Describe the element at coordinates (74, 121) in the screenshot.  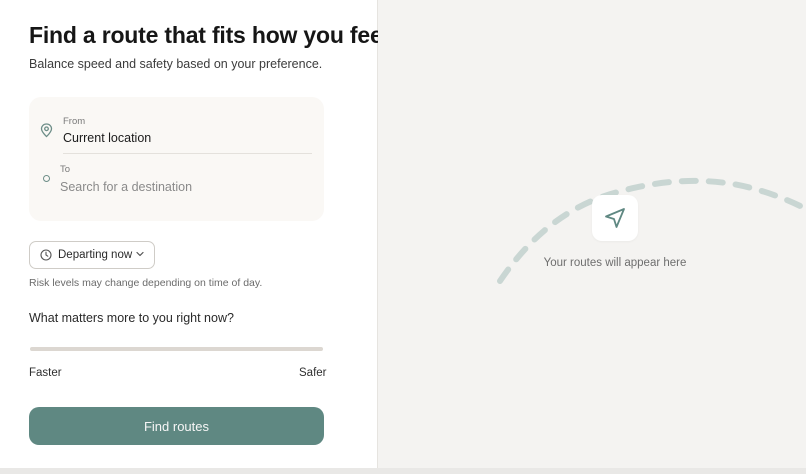
I see `from-label: From` at that location.